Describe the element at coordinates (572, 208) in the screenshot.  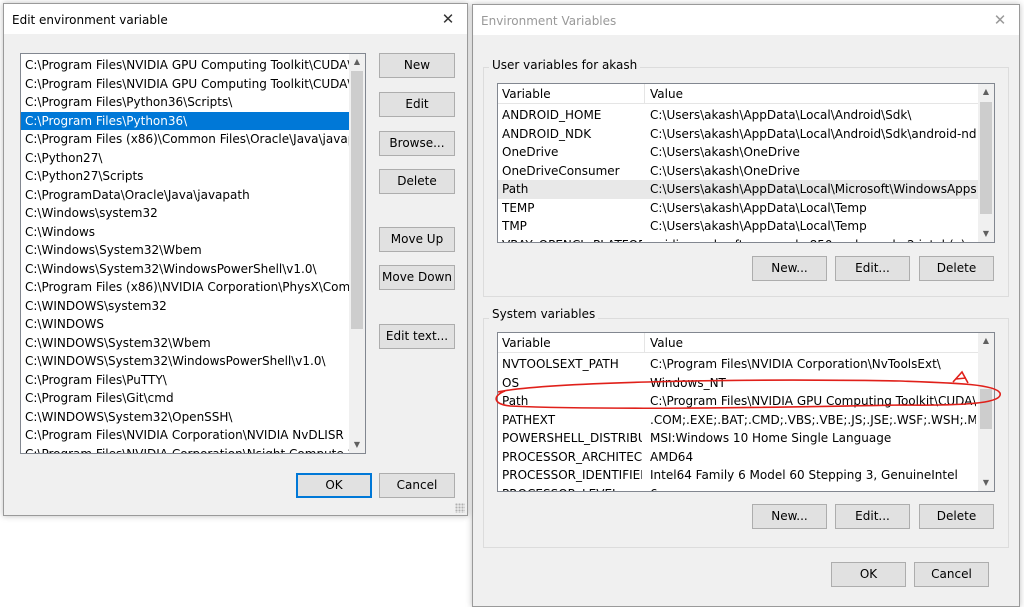
I see `variable-name: TEMP` at that location.